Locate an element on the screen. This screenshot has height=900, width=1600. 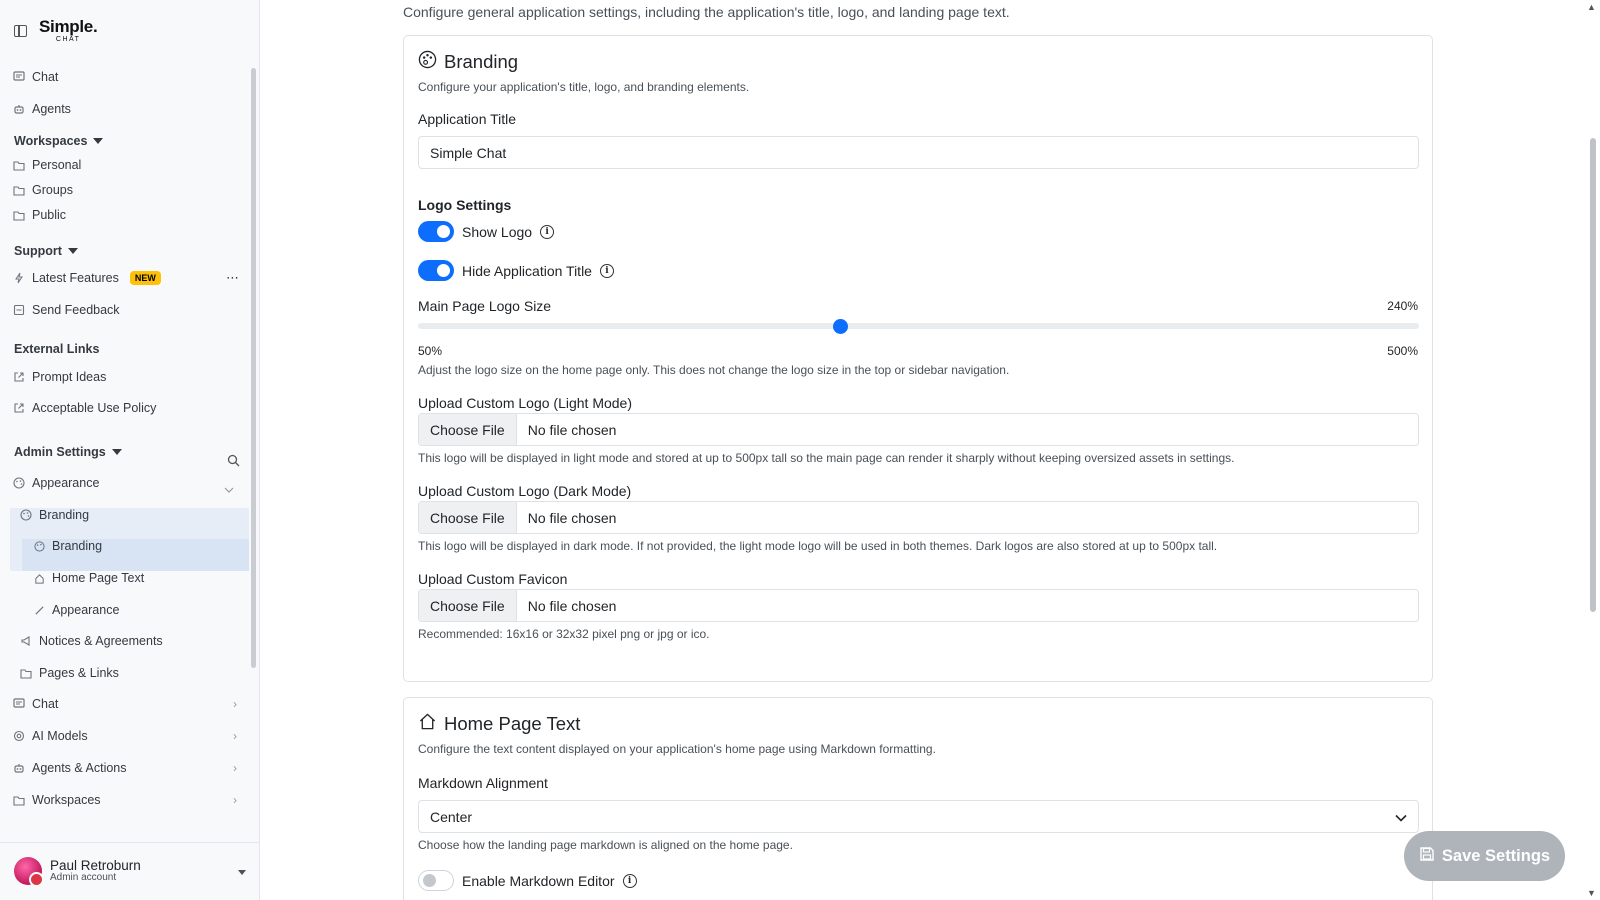
hide-title-toggle is located at coordinates (436, 270).